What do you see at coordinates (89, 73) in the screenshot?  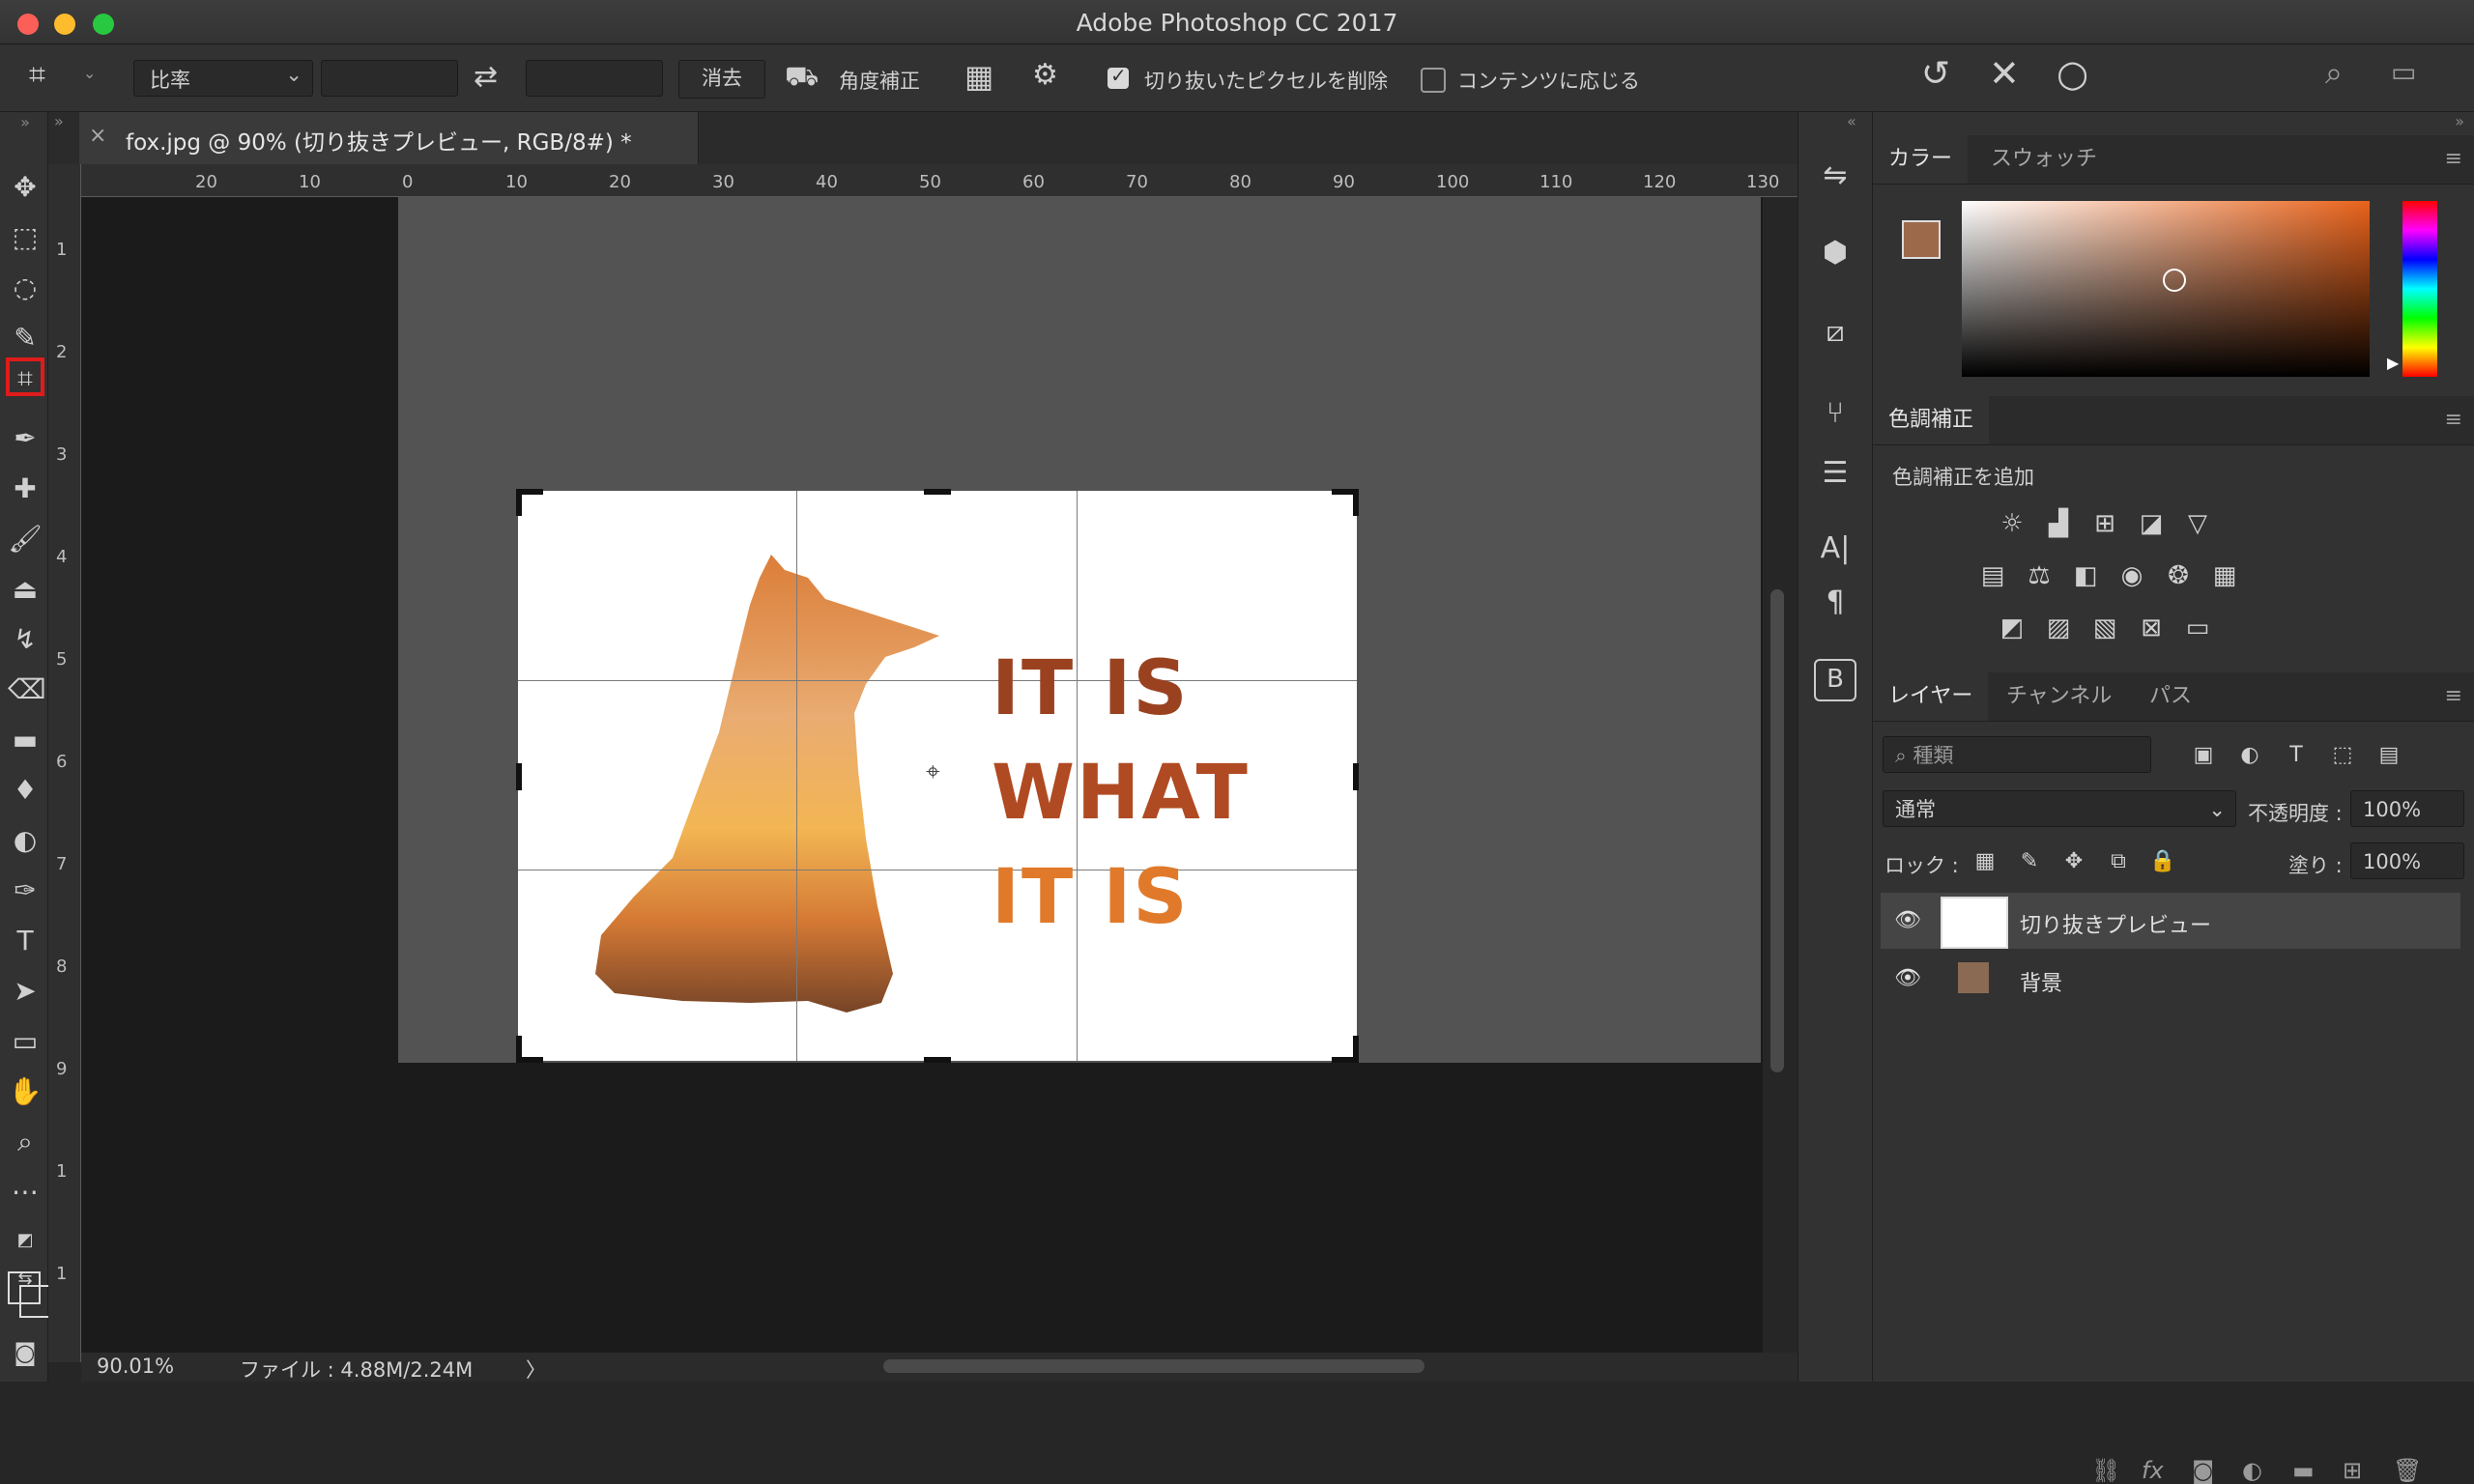 I see `chevron-down-icon: ⌄` at bounding box center [89, 73].